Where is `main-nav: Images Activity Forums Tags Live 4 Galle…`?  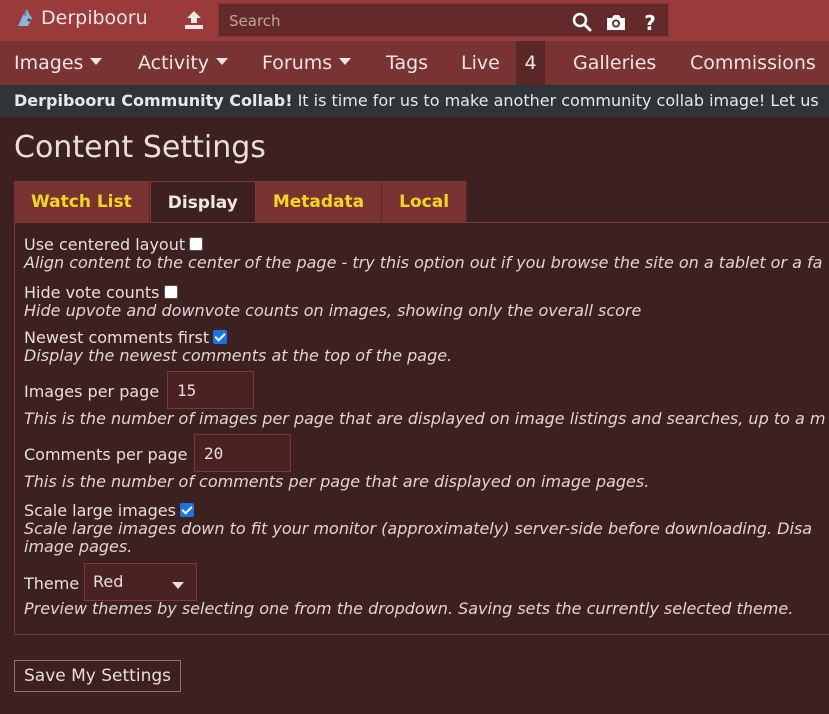 main-nav: Images Activity Forums Tags Live 4 Galle… is located at coordinates (414, 63).